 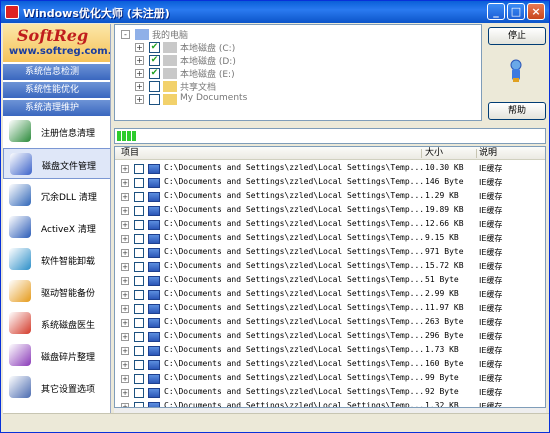 What do you see at coordinates (68, 230) in the screenshot?
I see `menu-item-label: ActiveX 清理` at bounding box center [68, 230].